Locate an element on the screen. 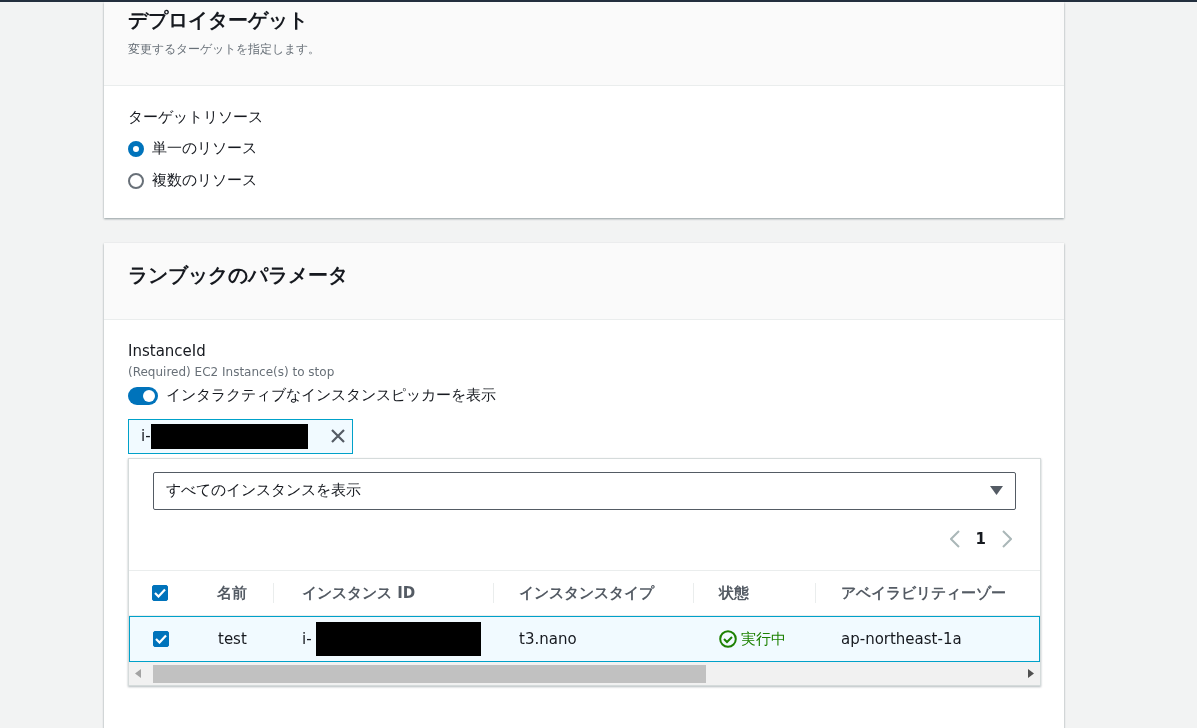 The height and width of the screenshot is (728, 1197). token-field: i- is located at coordinates (240, 436).